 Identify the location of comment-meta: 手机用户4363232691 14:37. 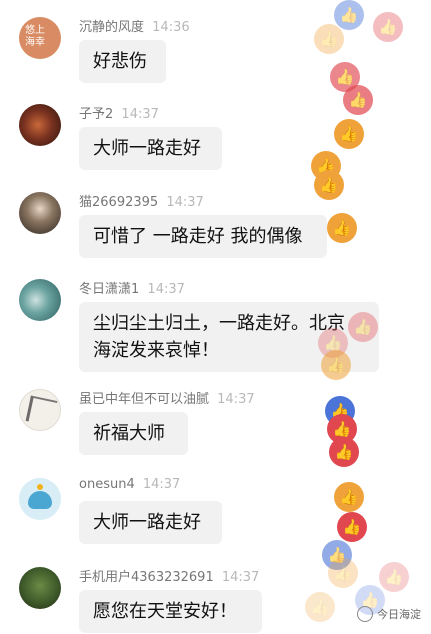
(169, 575).